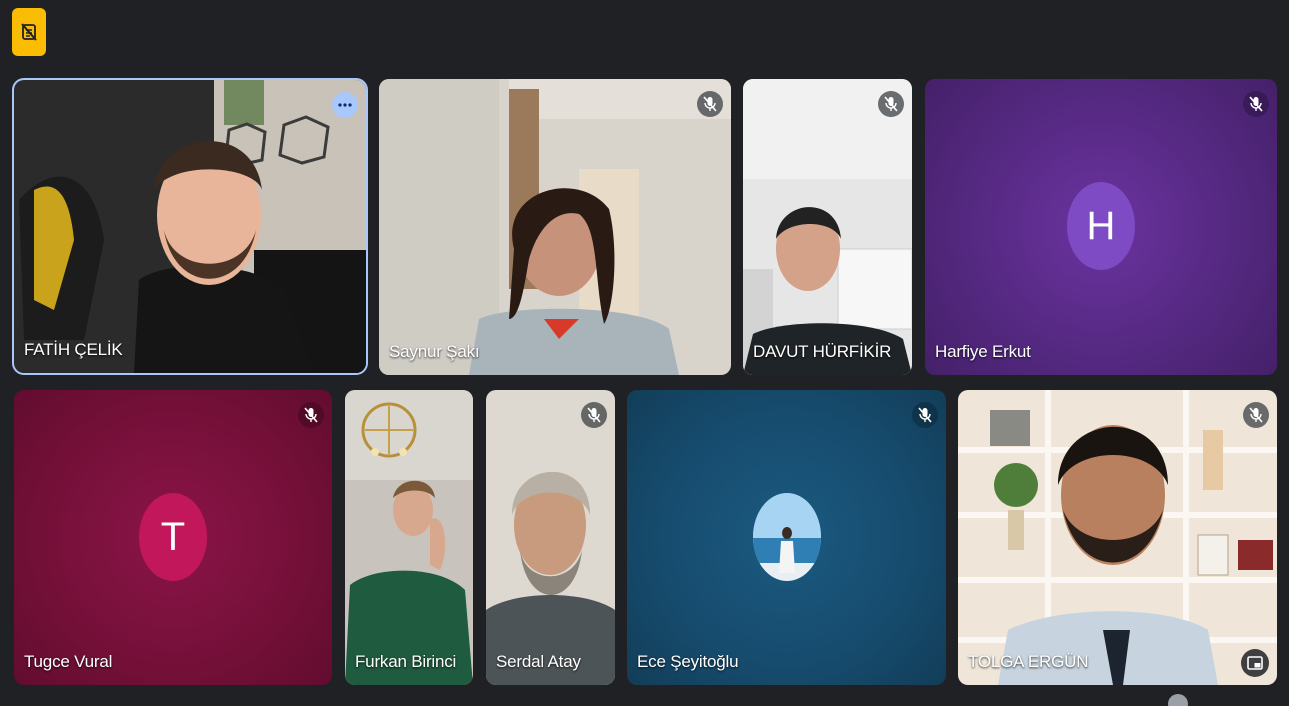 The height and width of the screenshot is (706, 1289). I want to click on avatar, so click(787, 537).